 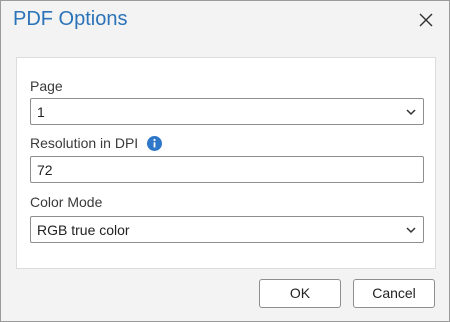 What do you see at coordinates (225, 21) in the screenshot?
I see `dialog-titlebar: PDF Options` at bounding box center [225, 21].